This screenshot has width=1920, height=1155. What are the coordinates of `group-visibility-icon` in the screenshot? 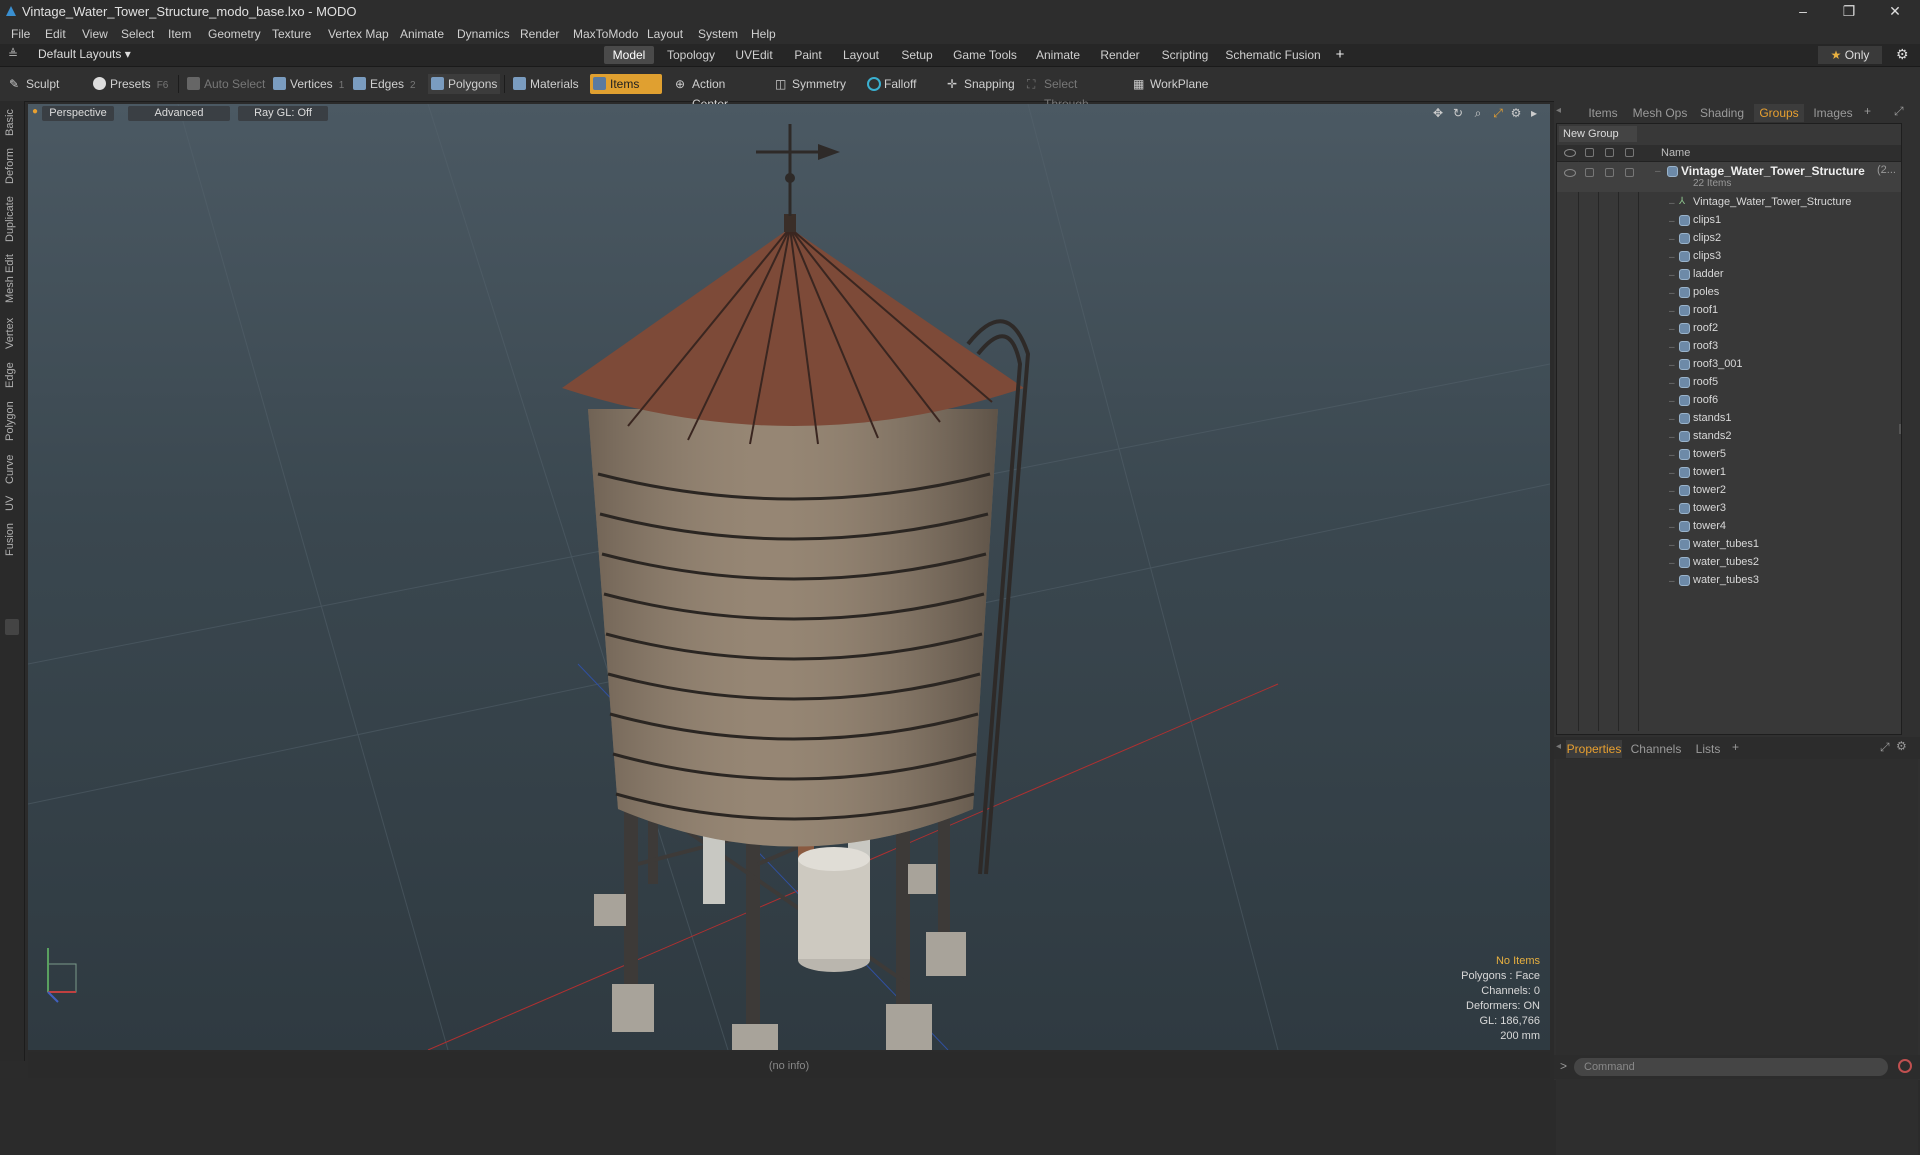 It's located at (1570, 173).